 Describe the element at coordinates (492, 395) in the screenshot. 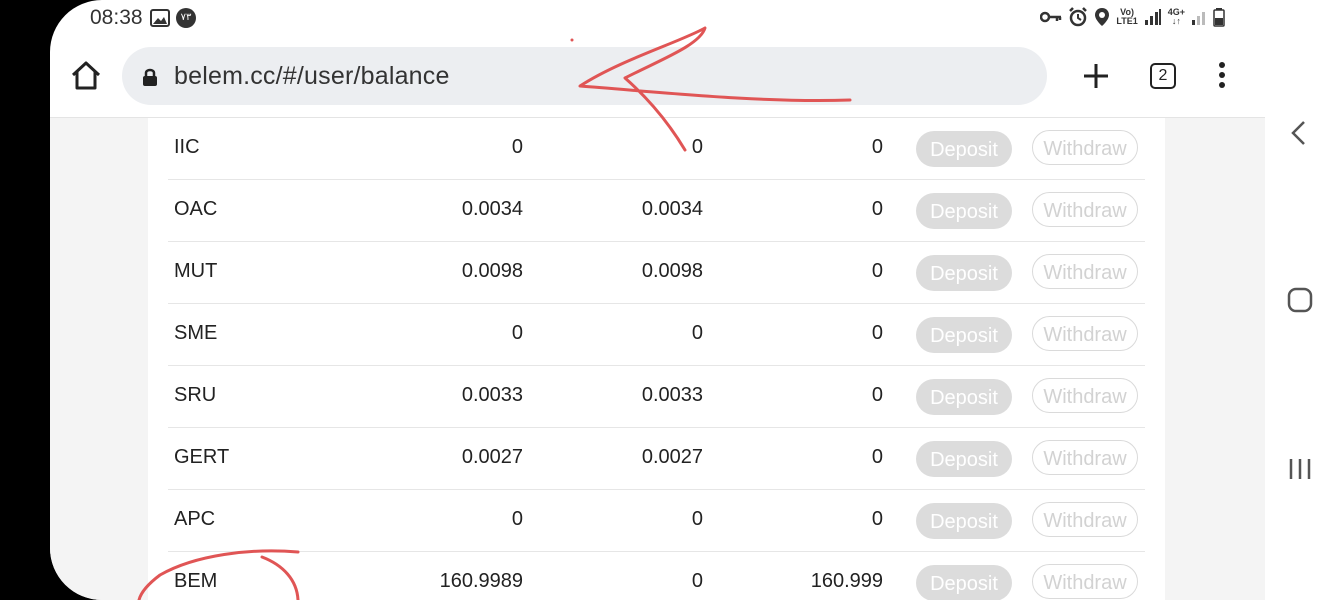

I see `total-balance: 0.0033` at that location.